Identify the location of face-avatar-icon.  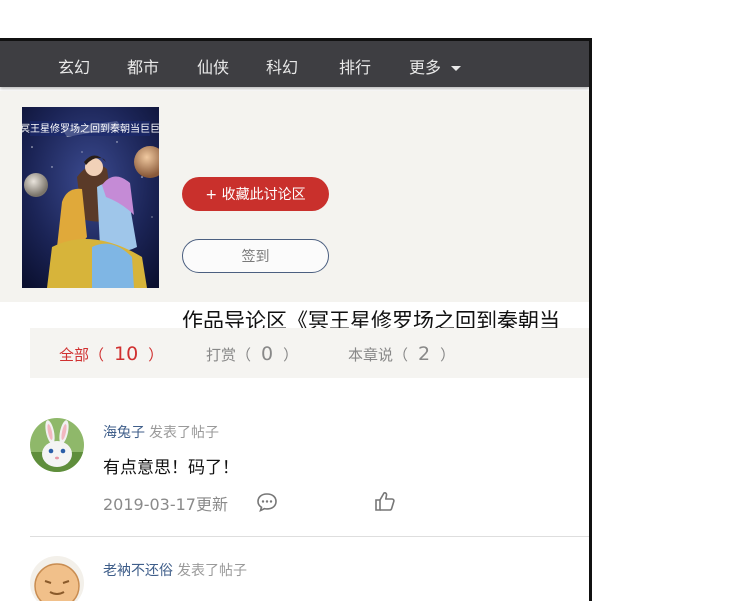
(57, 578).